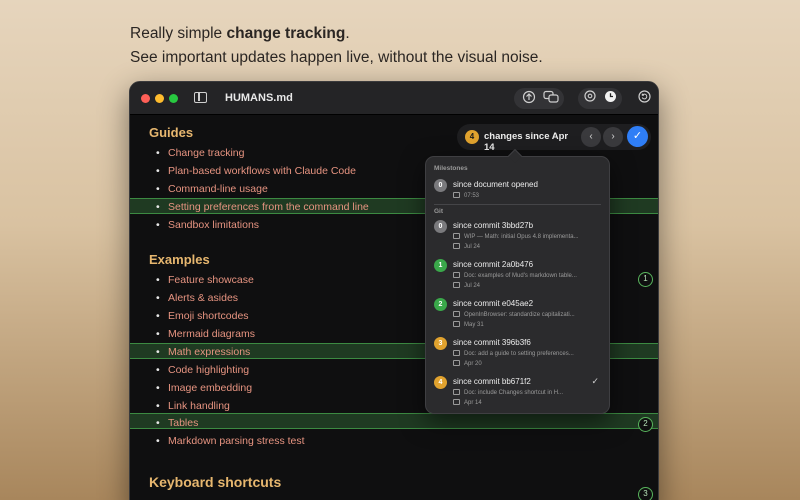 The height and width of the screenshot is (500, 800). Describe the element at coordinates (179, 259) in the screenshot. I see `section-heading: Examples` at that location.